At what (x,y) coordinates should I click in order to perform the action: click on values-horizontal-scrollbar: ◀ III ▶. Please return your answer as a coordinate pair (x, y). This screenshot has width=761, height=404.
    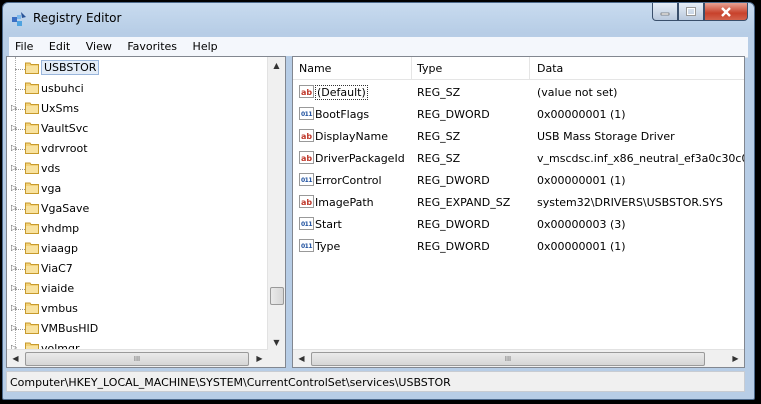
    Looking at the image, I should click on (518, 358).